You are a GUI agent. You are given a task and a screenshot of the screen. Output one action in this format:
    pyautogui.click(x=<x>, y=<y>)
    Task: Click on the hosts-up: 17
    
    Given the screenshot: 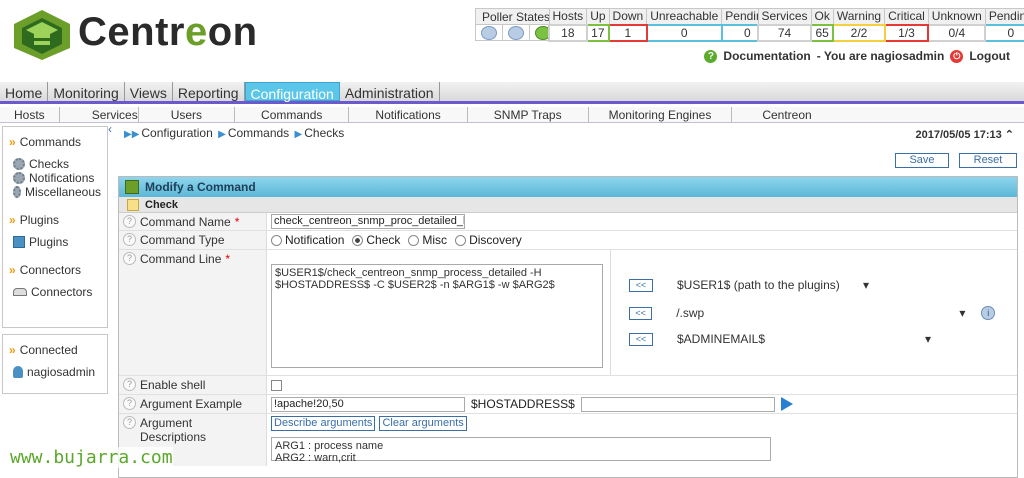 What is the action you would take?
    pyautogui.click(x=598, y=32)
    